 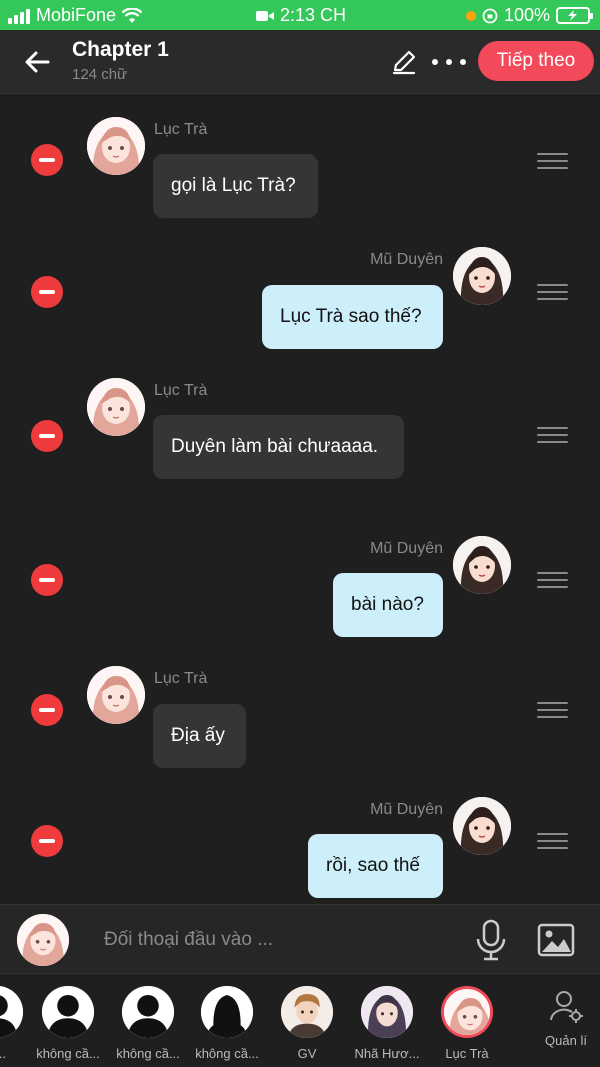 What do you see at coordinates (467, 1053) in the screenshot?
I see `character-label: Lục Trà` at bounding box center [467, 1053].